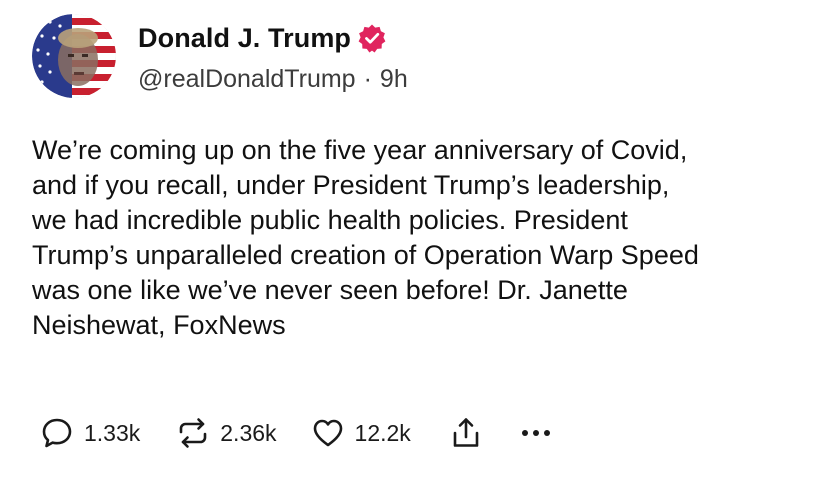 The height and width of the screenshot is (479, 840). What do you see at coordinates (244, 38) in the screenshot?
I see `author-display-name: Donald J. Trump` at bounding box center [244, 38].